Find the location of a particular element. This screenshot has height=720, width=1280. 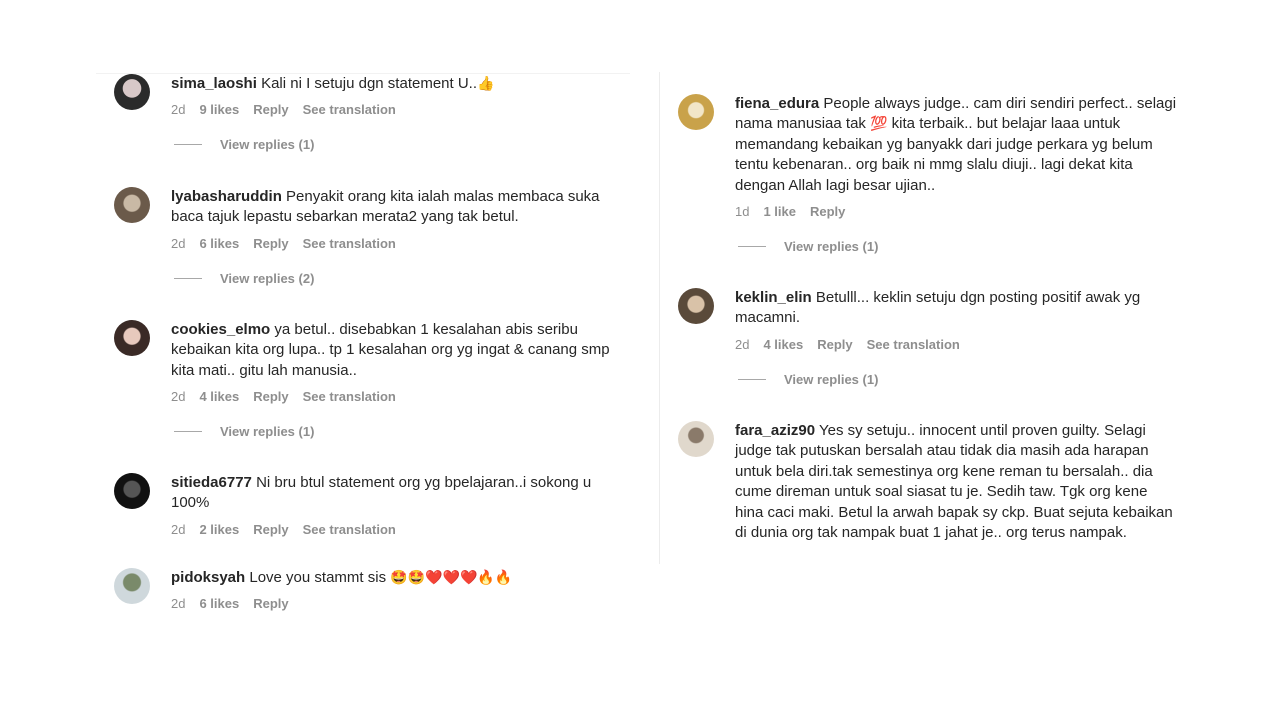

comment-age: 1d is located at coordinates (742, 212).